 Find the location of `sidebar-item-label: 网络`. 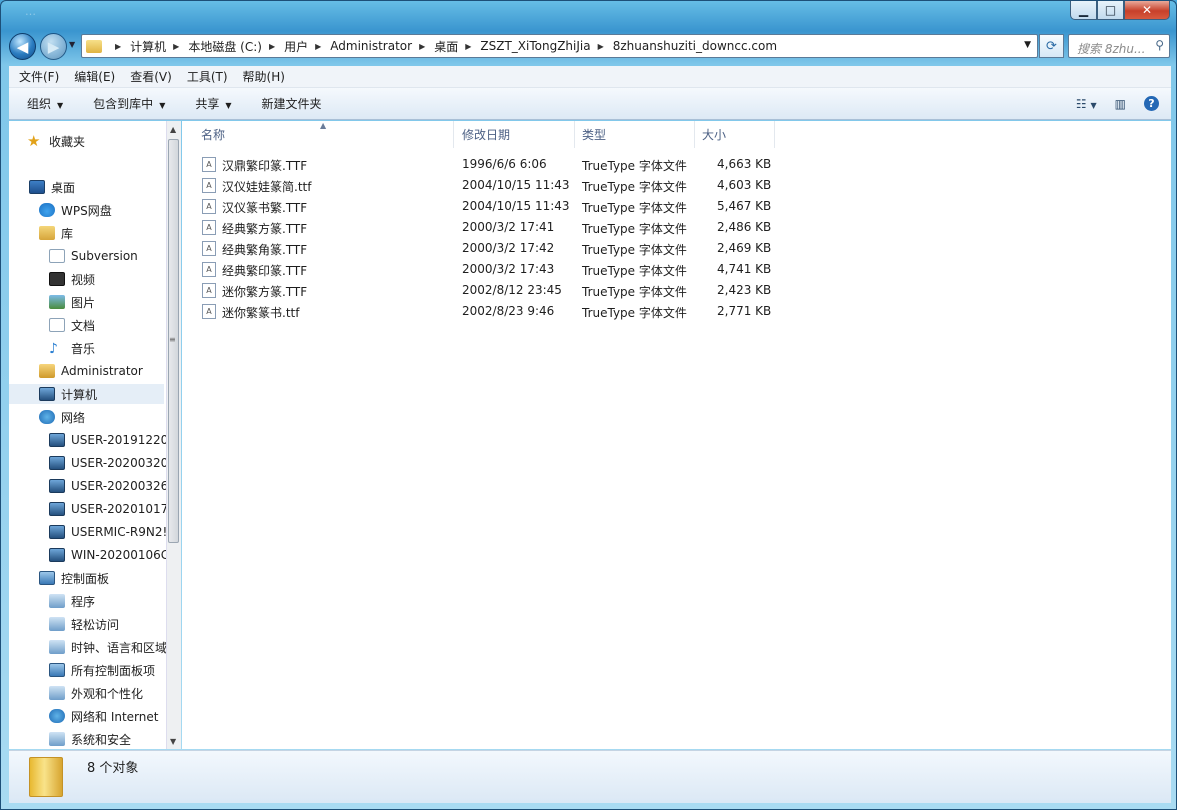

sidebar-item-label: 网络 is located at coordinates (73, 417).